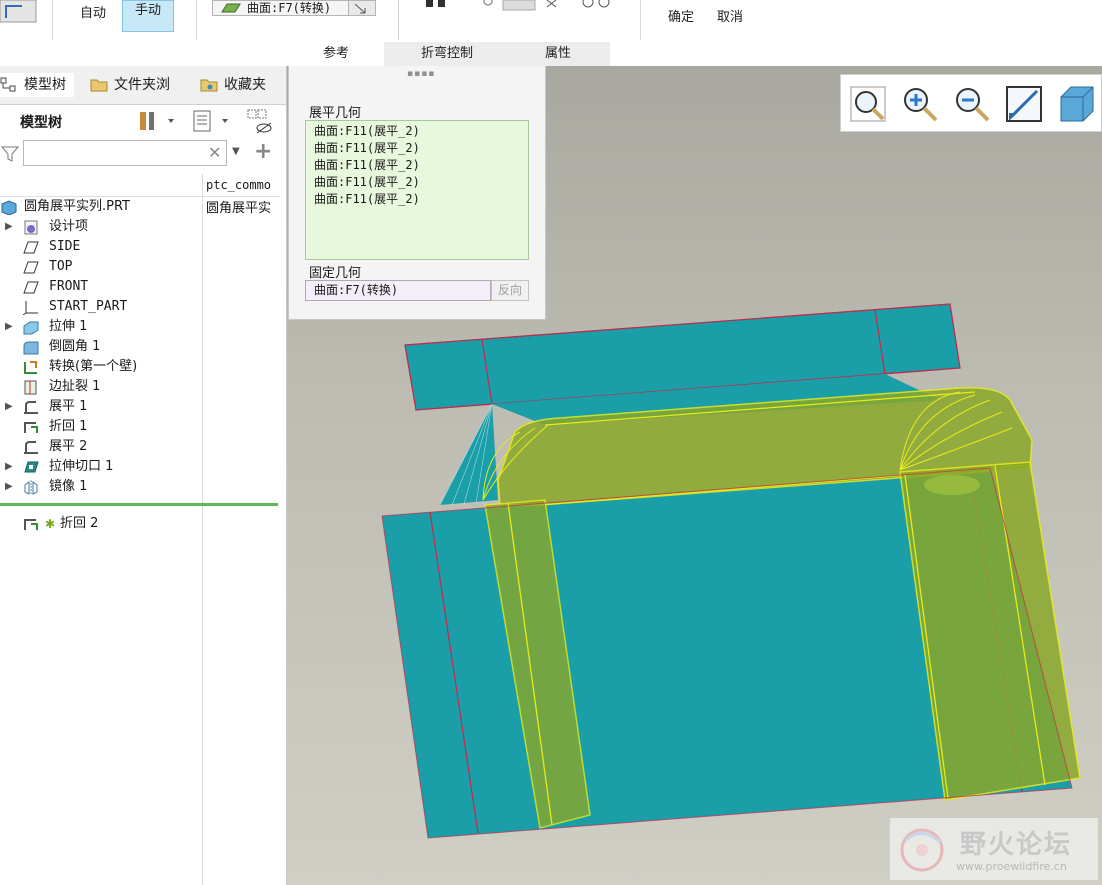 The image size is (1102, 885). Describe the element at coordinates (101, 487) in the screenshot. I see `tree-item-mirror-1: ▶ 镜像 1` at that location.